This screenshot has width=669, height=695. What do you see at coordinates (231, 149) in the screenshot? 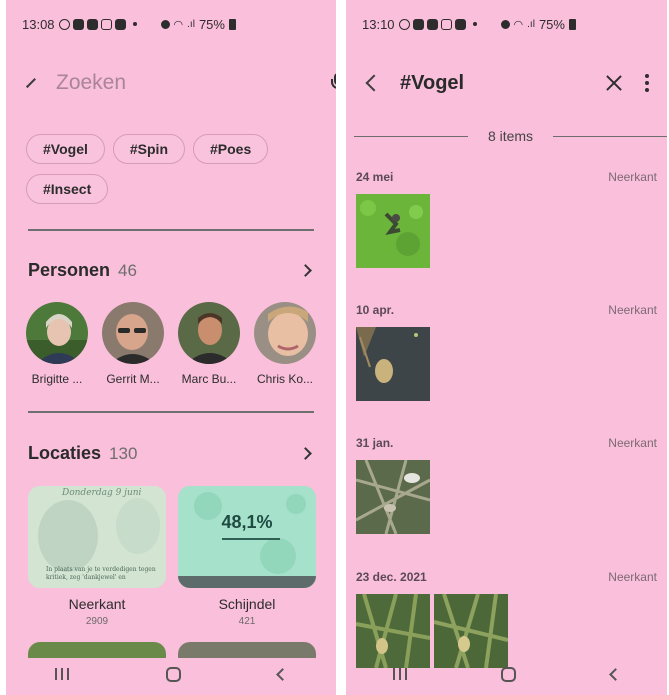
I see `tag-chip-poes: #Poes` at bounding box center [231, 149].